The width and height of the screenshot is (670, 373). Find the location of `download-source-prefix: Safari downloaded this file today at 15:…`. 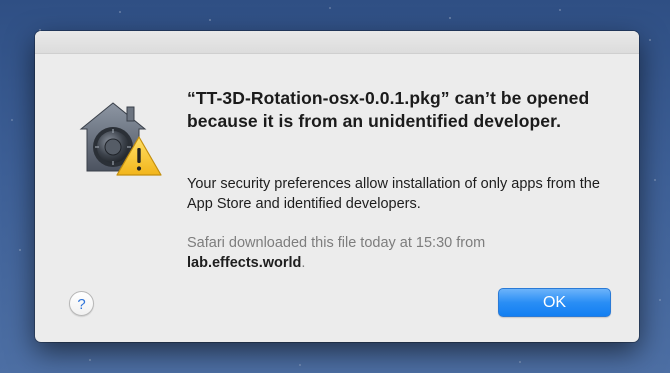

download-source-prefix: Safari downloaded this file today at 15:… is located at coordinates (336, 243).